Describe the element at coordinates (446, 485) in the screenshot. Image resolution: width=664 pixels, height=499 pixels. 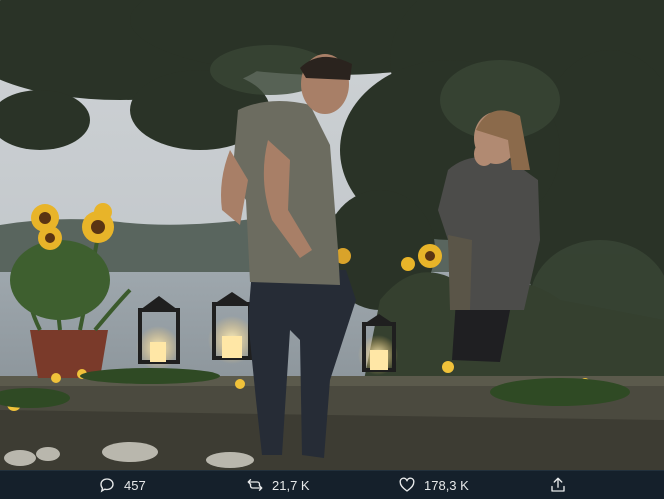
I see `like-count: 178,3 K` at that location.